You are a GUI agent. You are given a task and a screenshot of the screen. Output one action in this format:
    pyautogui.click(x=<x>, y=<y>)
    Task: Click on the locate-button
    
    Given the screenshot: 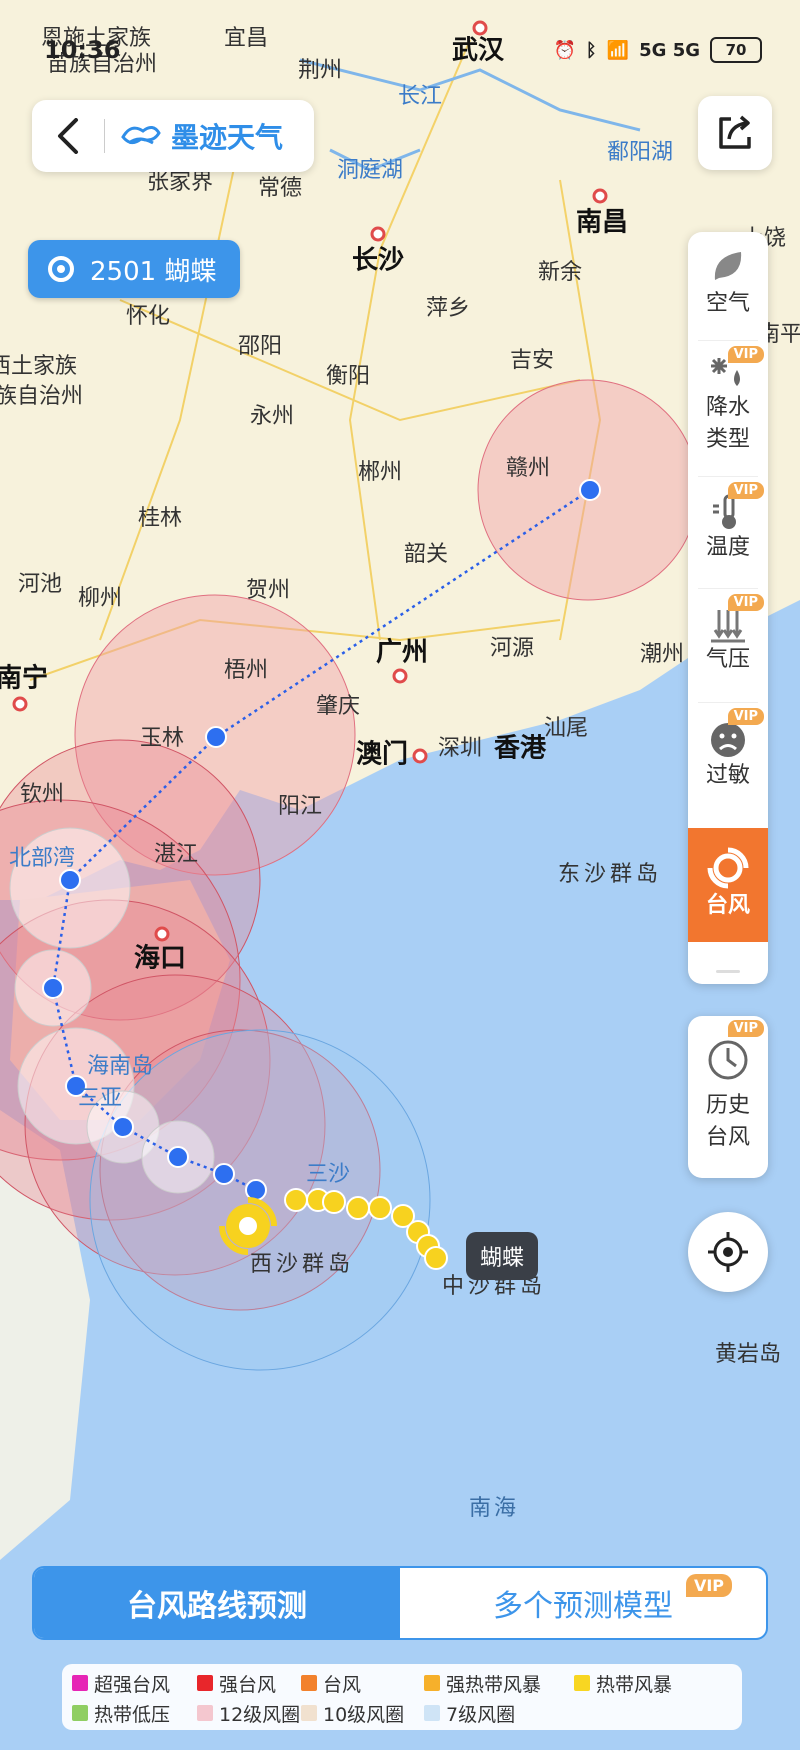 What is the action you would take?
    pyautogui.click(x=728, y=1252)
    